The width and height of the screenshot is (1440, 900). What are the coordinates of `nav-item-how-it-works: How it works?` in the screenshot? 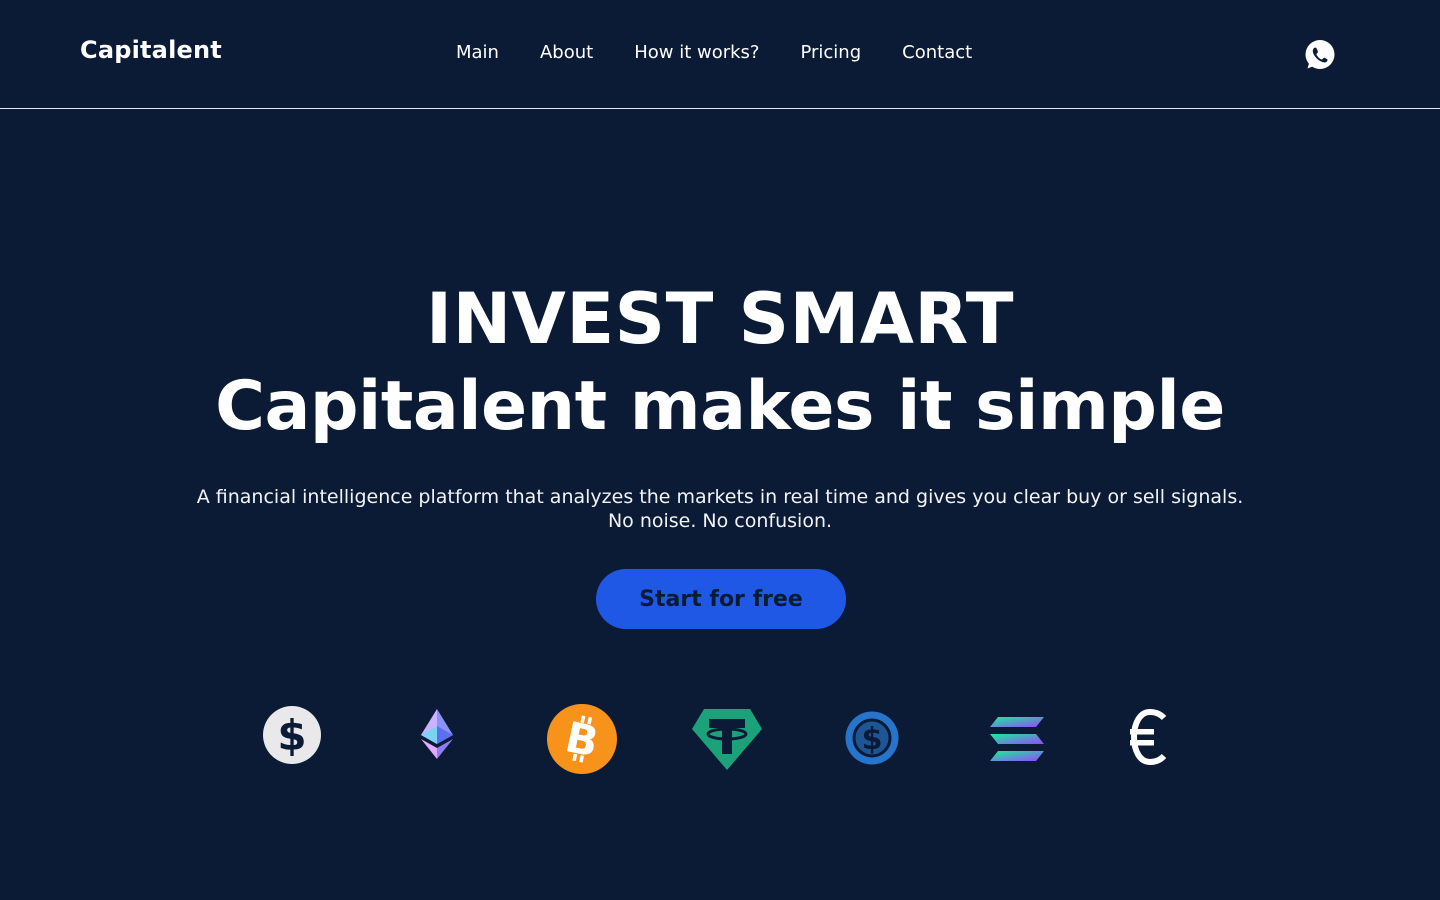 It's located at (696, 52).